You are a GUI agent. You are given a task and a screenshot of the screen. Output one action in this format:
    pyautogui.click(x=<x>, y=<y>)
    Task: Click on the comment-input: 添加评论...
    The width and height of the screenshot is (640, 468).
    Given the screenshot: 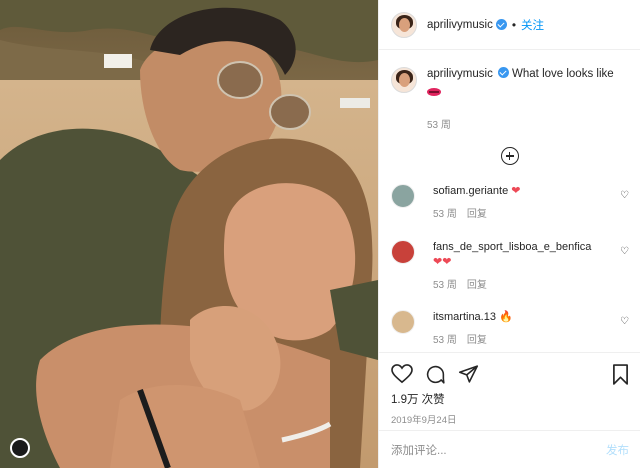 What is the action you would take?
    pyautogui.click(x=498, y=450)
    